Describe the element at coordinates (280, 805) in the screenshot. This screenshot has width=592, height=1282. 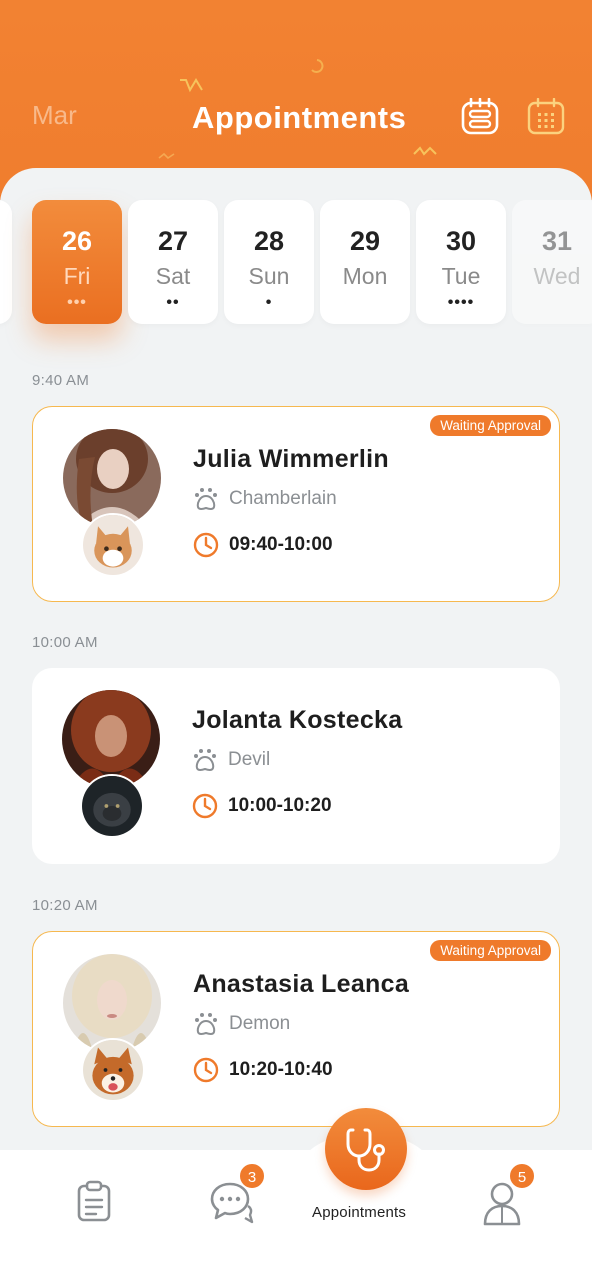
I see `time-range: 10:00-10:20` at that location.